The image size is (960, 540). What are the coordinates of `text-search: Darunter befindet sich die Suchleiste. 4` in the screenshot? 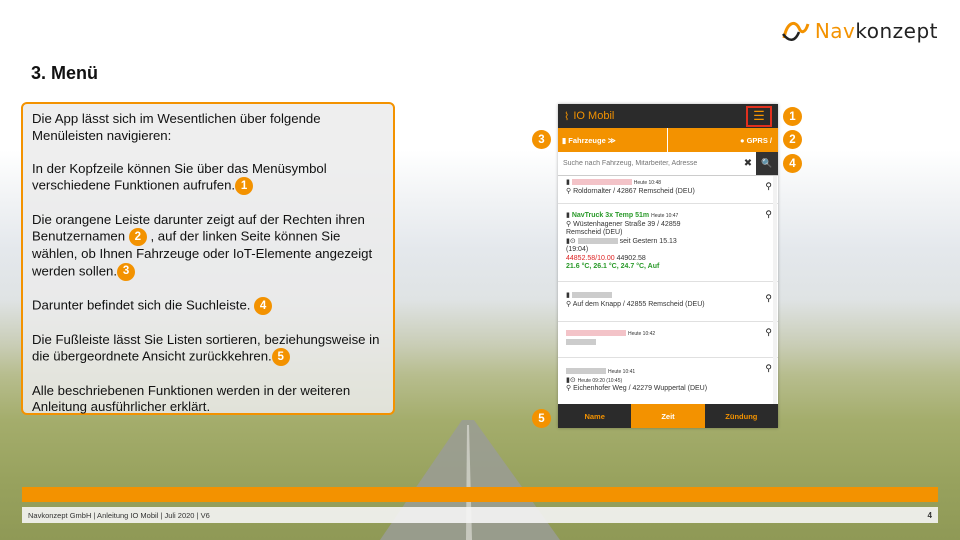 It's located at (208, 306).